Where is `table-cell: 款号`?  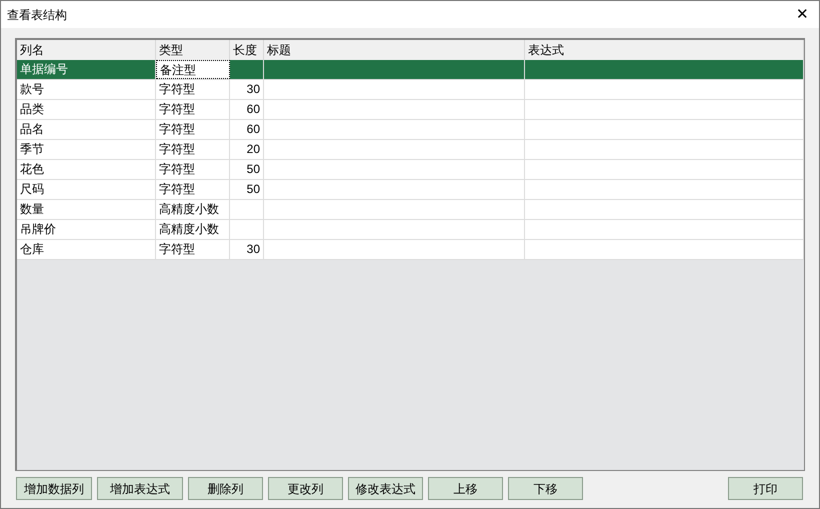
table-cell: 款号 is located at coordinates (86, 89).